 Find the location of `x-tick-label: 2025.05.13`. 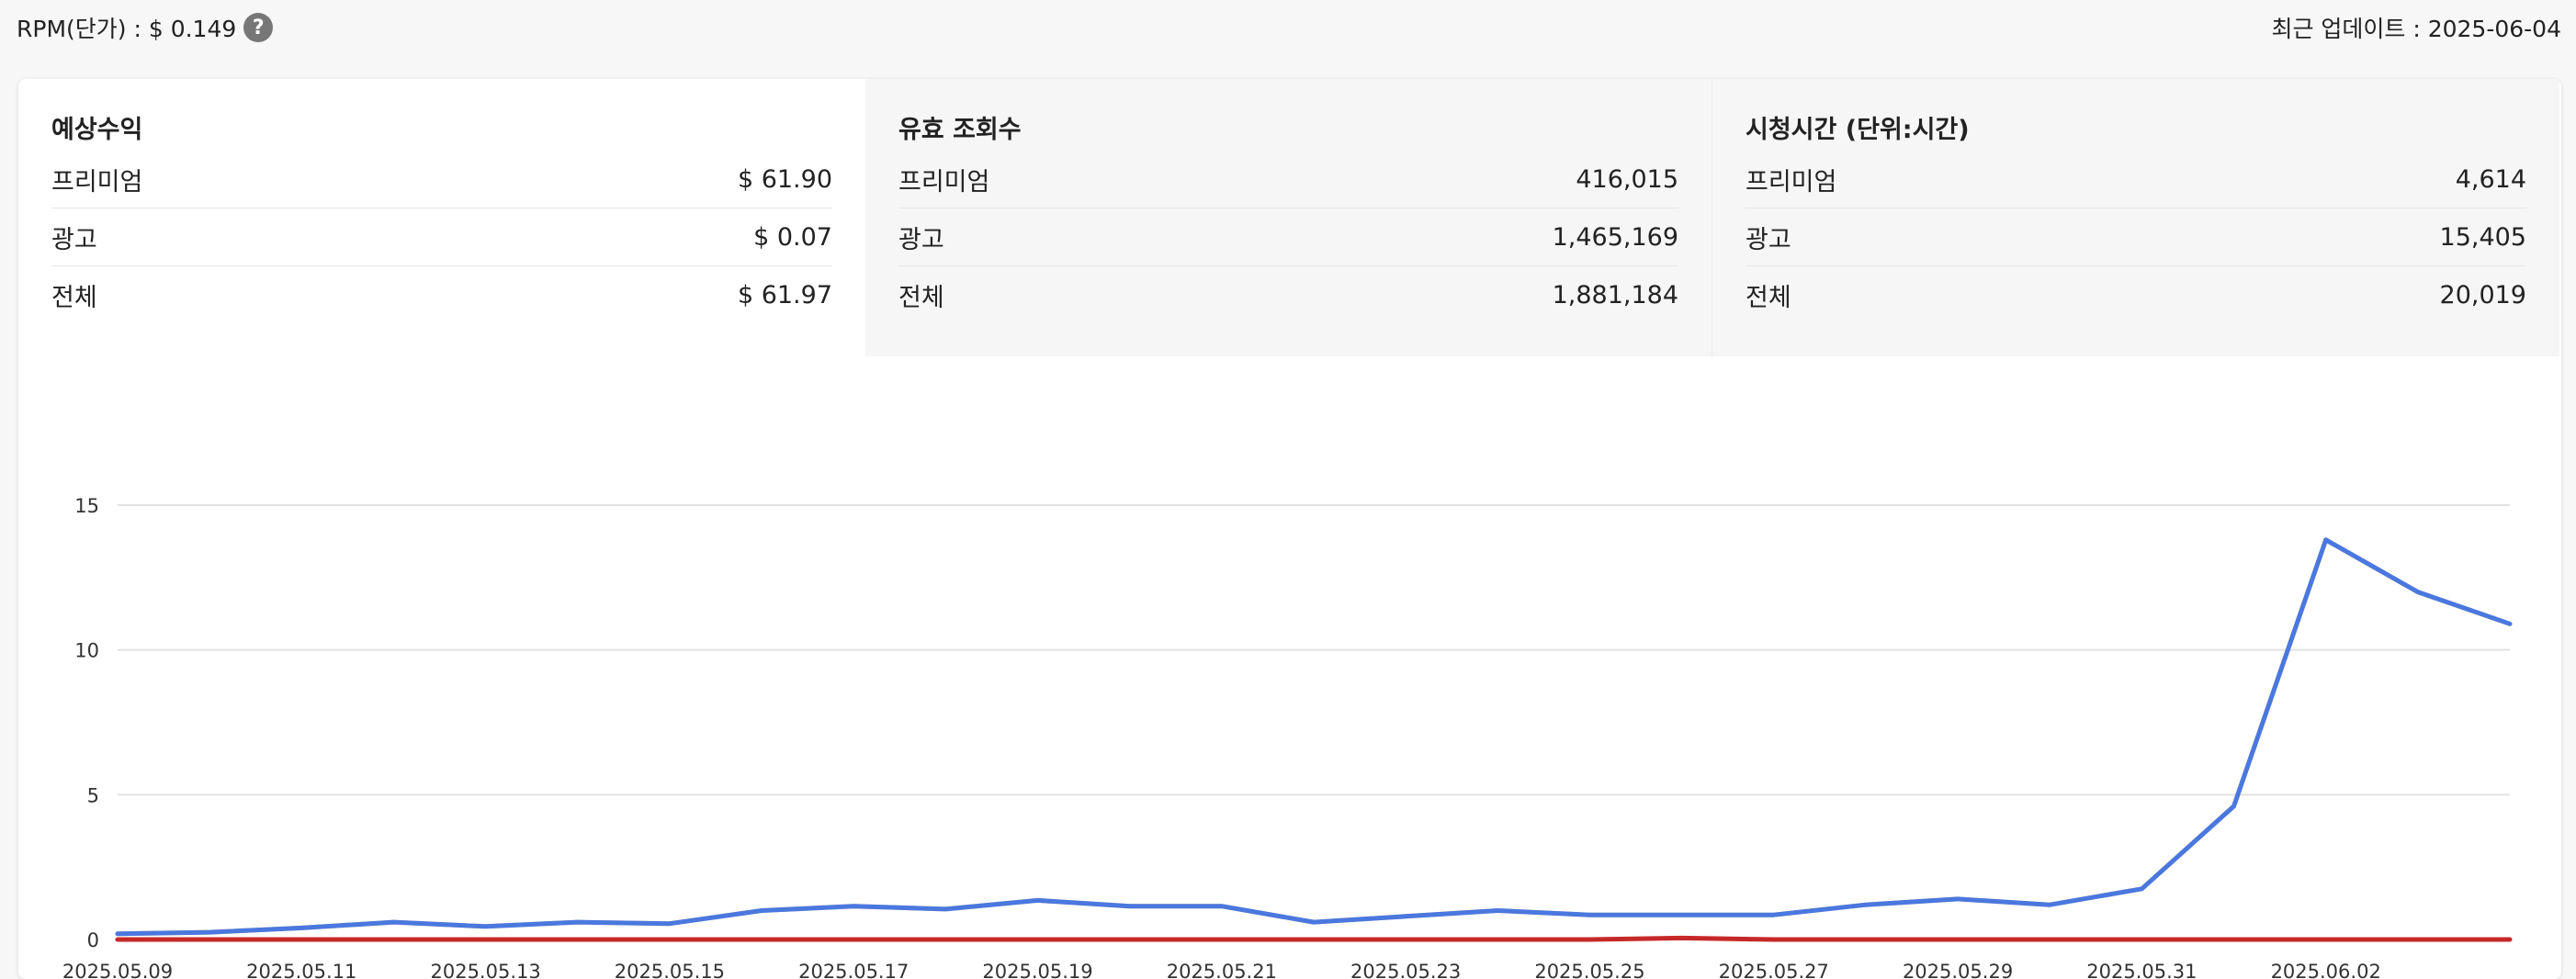

x-tick-label: 2025.05.13 is located at coordinates (485, 970).